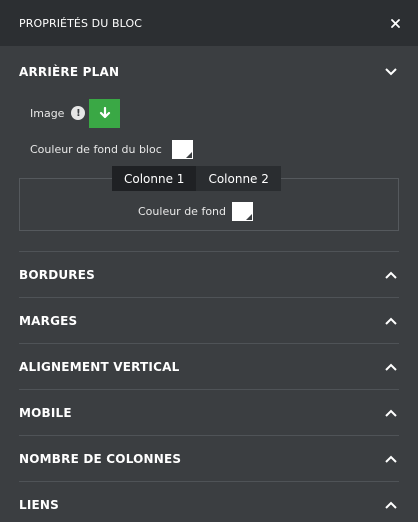  What do you see at coordinates (69, 72) in the screenshot?
I see `section-background-title: ARRIÈRE PLAN` at bounding box center [69, 72].